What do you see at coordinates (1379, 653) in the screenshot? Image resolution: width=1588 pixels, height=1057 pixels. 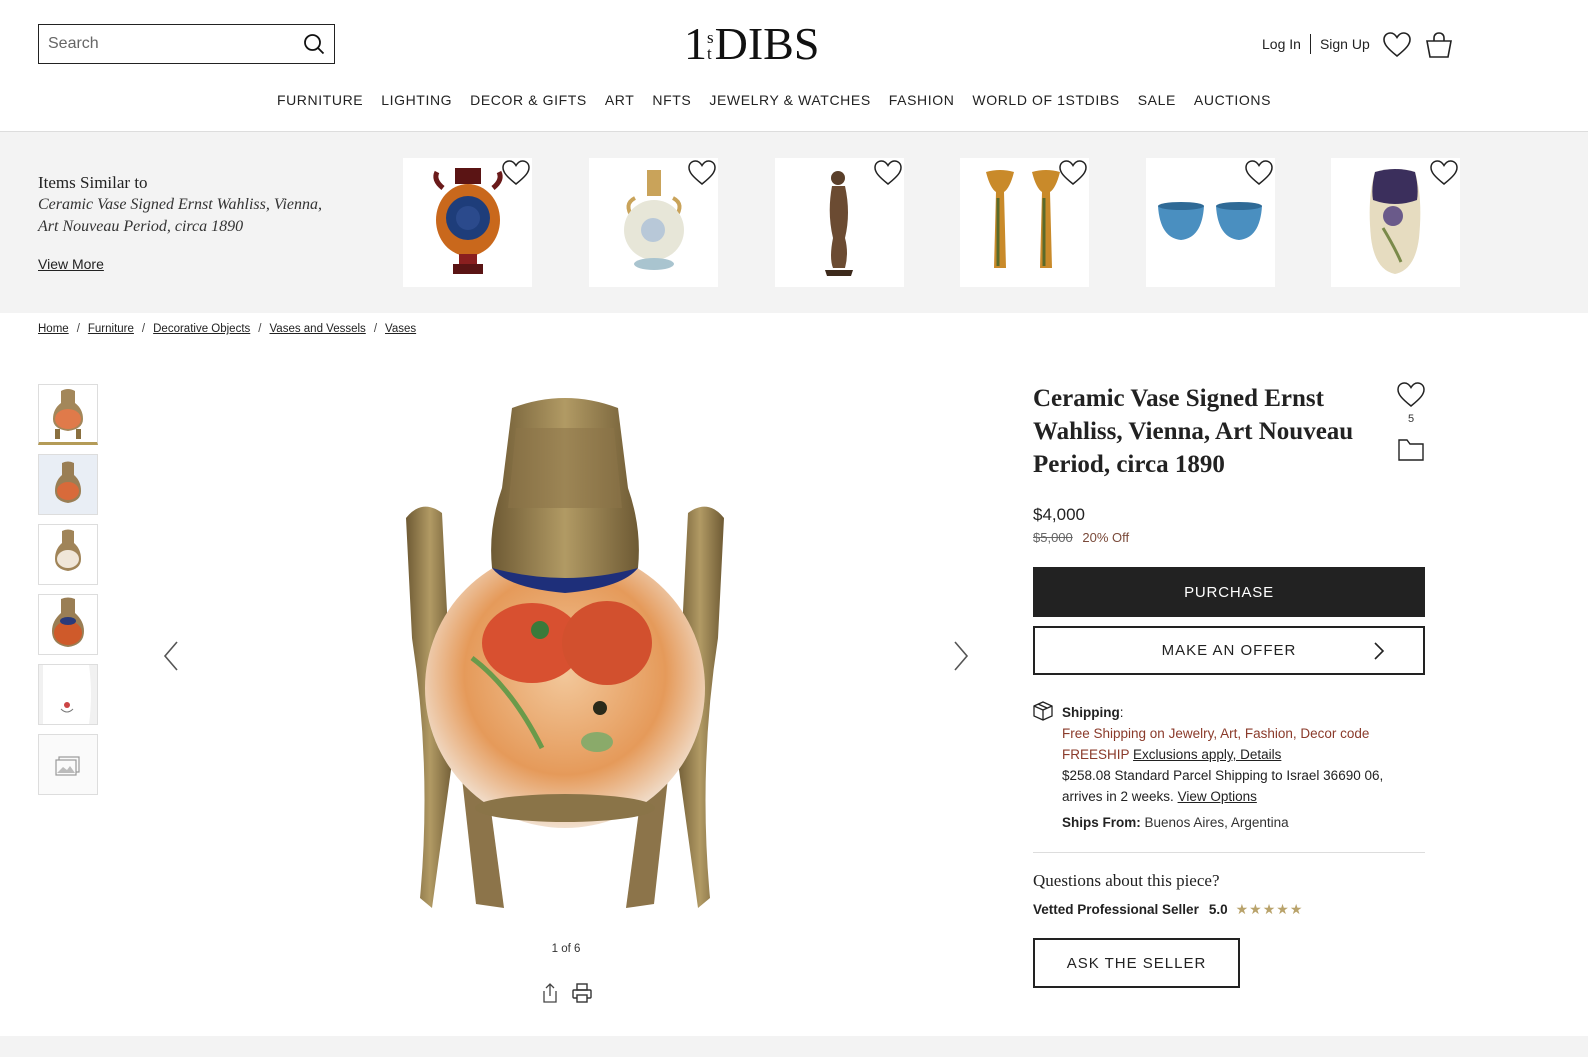 I see `chevron-right-icon` at bounding box center [1379, 653].